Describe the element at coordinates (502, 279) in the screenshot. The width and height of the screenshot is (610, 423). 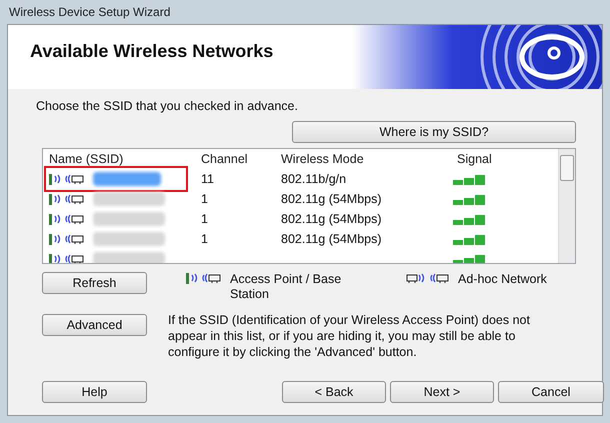
I see `legend-label: Ad-hoc Network` at that location.